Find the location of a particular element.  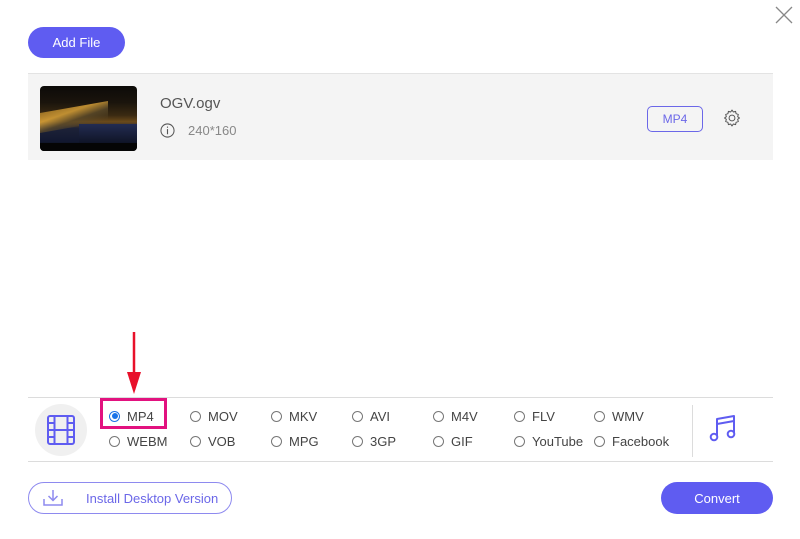

format-option-mkv: MKV is located at coordinates (294, 416).